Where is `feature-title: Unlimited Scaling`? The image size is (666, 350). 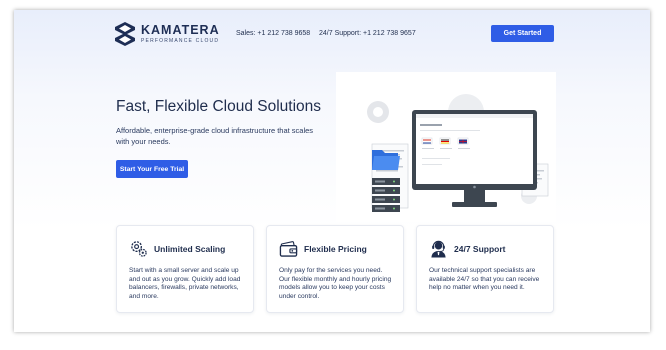
feature-title: Unlimited Scaling is located at coordinates (190, 249).